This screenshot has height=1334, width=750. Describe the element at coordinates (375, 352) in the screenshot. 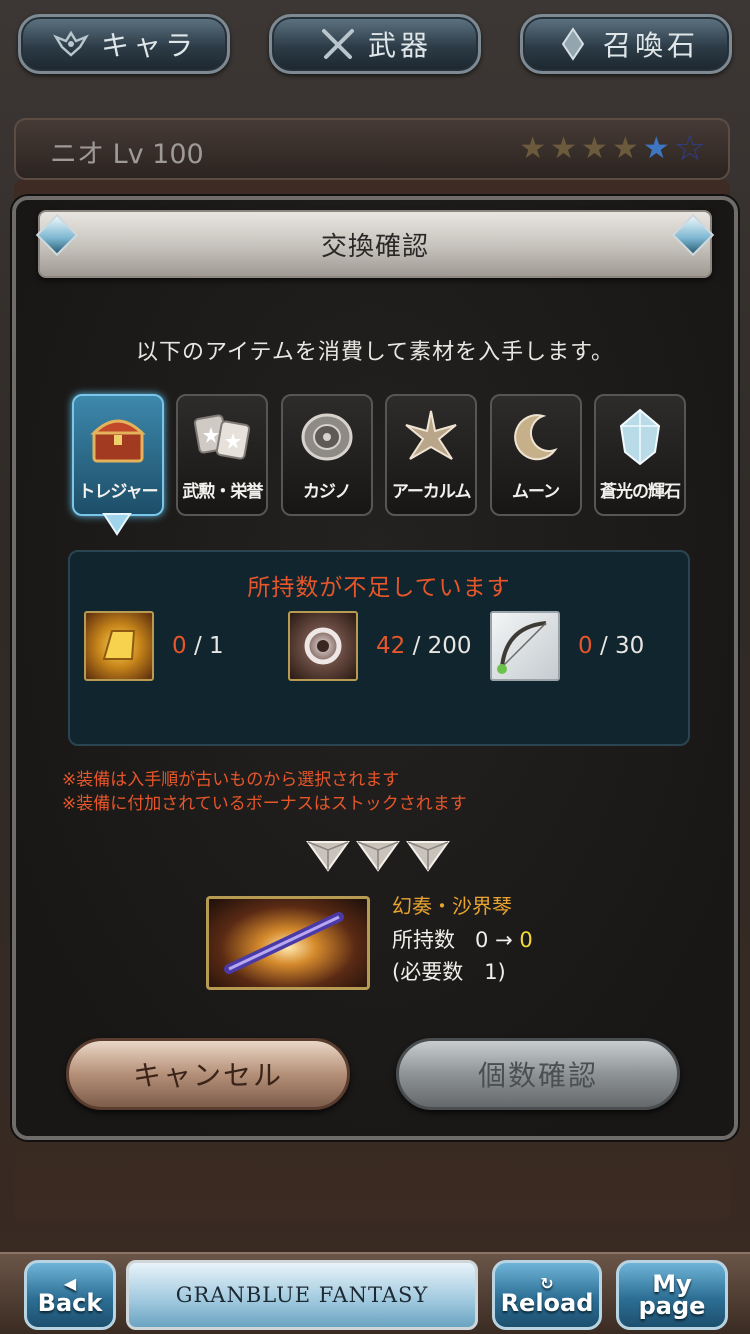

I see `dialog-description: 以下のアイテムを消費して素材を入手します。` at that location.